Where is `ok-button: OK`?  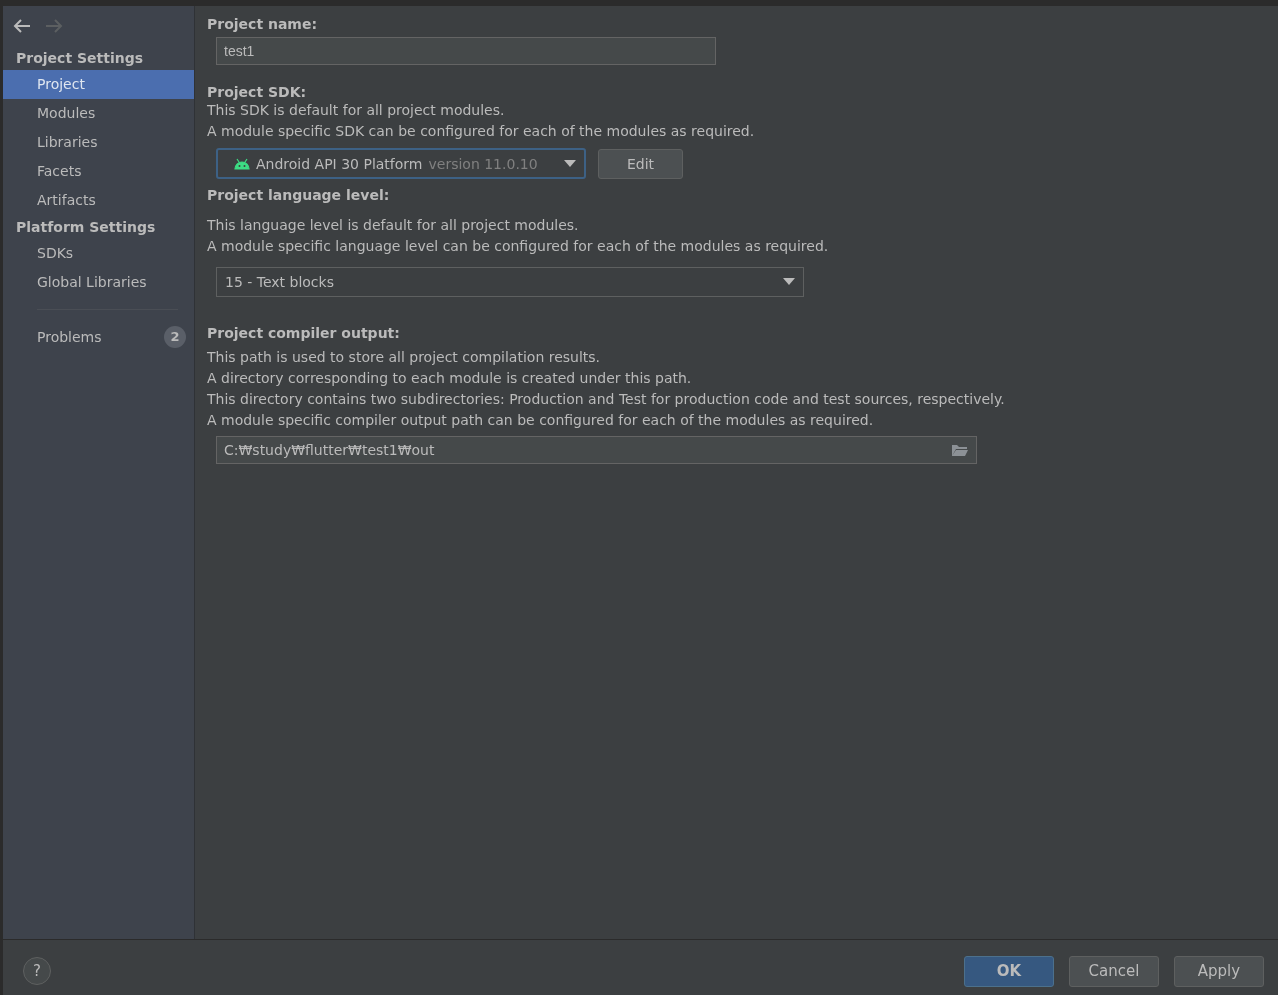 ok-button: OK is located at coordinates (1009, 971).